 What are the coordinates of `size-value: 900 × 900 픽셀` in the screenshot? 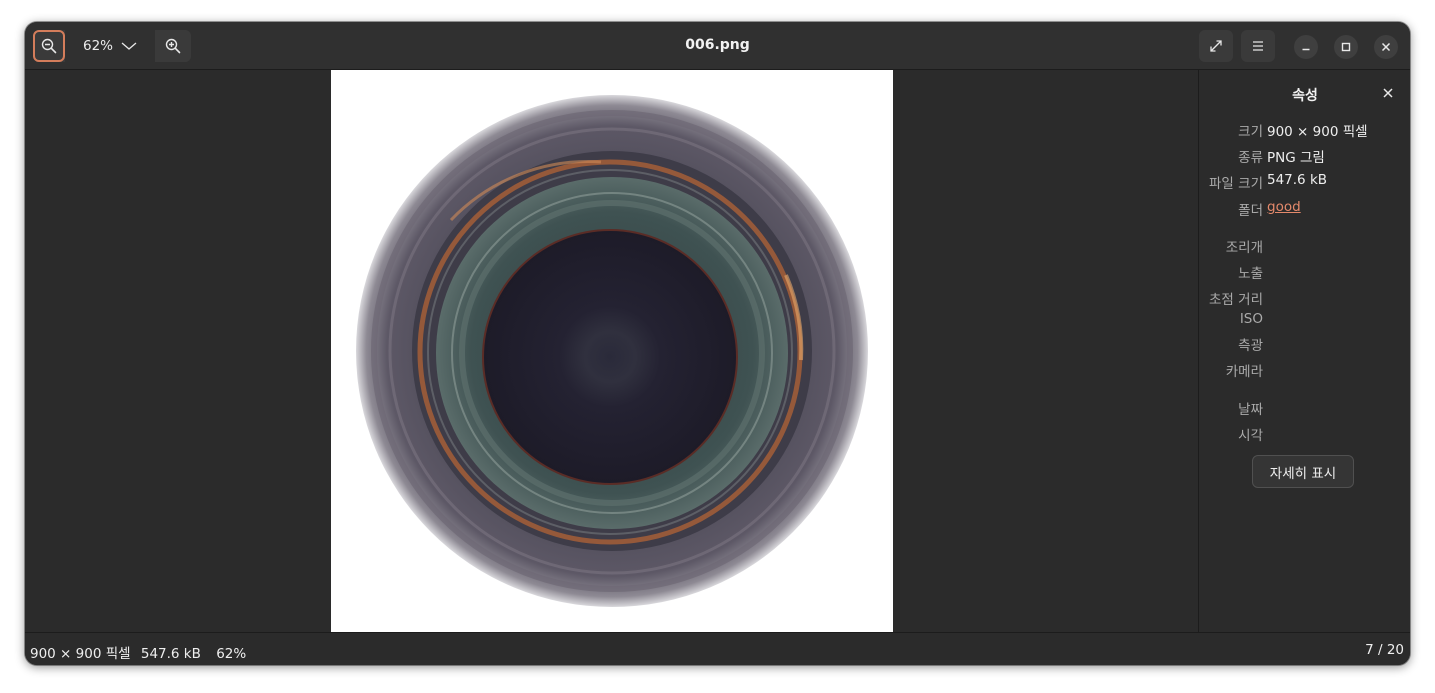 It's located at (1317, 132).